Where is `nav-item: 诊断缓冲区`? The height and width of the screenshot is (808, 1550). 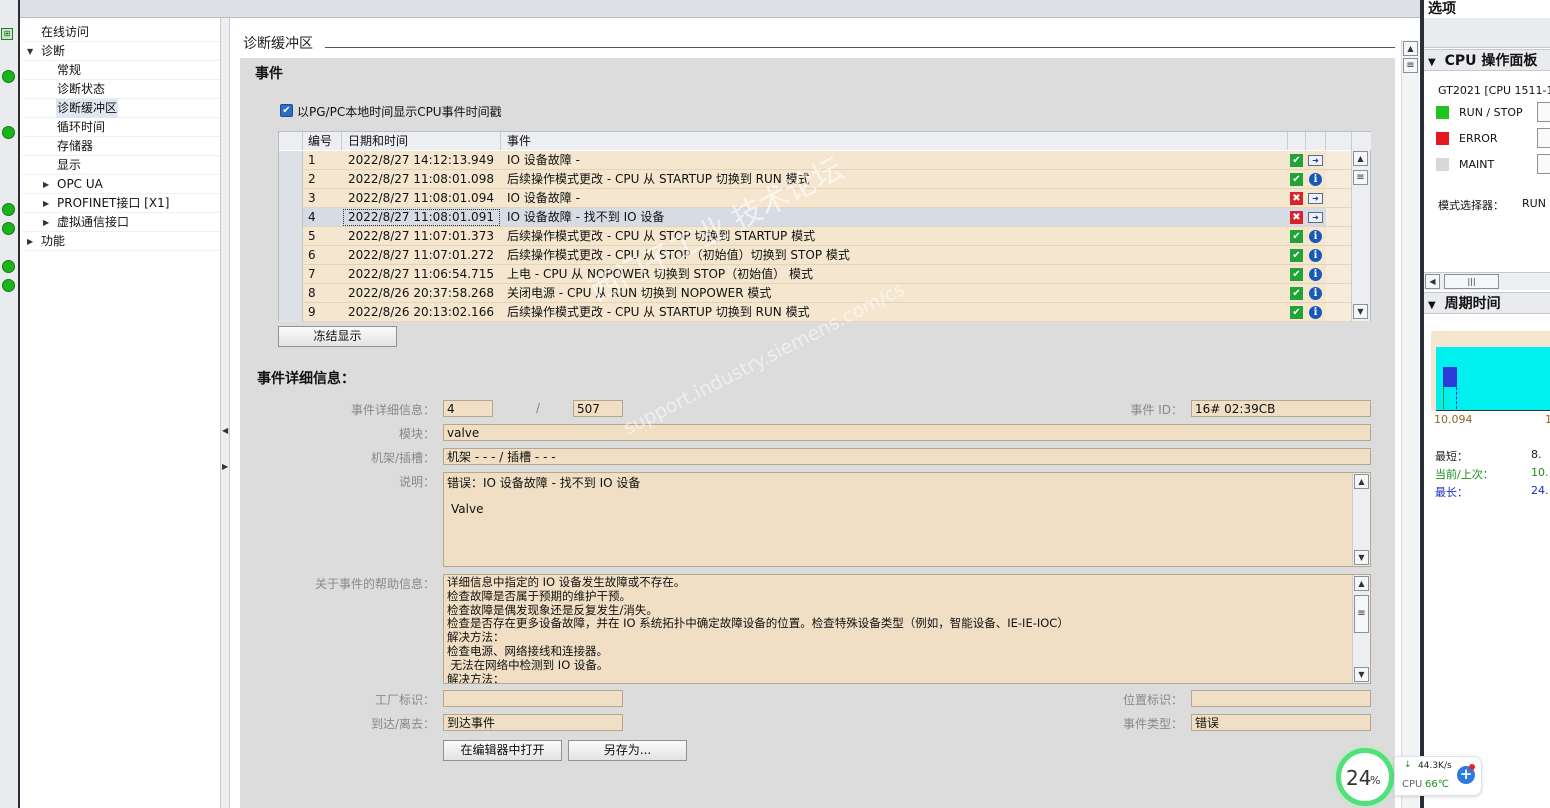 nav-item: 诊断缓冲区 is located at coordinates (121, 108).